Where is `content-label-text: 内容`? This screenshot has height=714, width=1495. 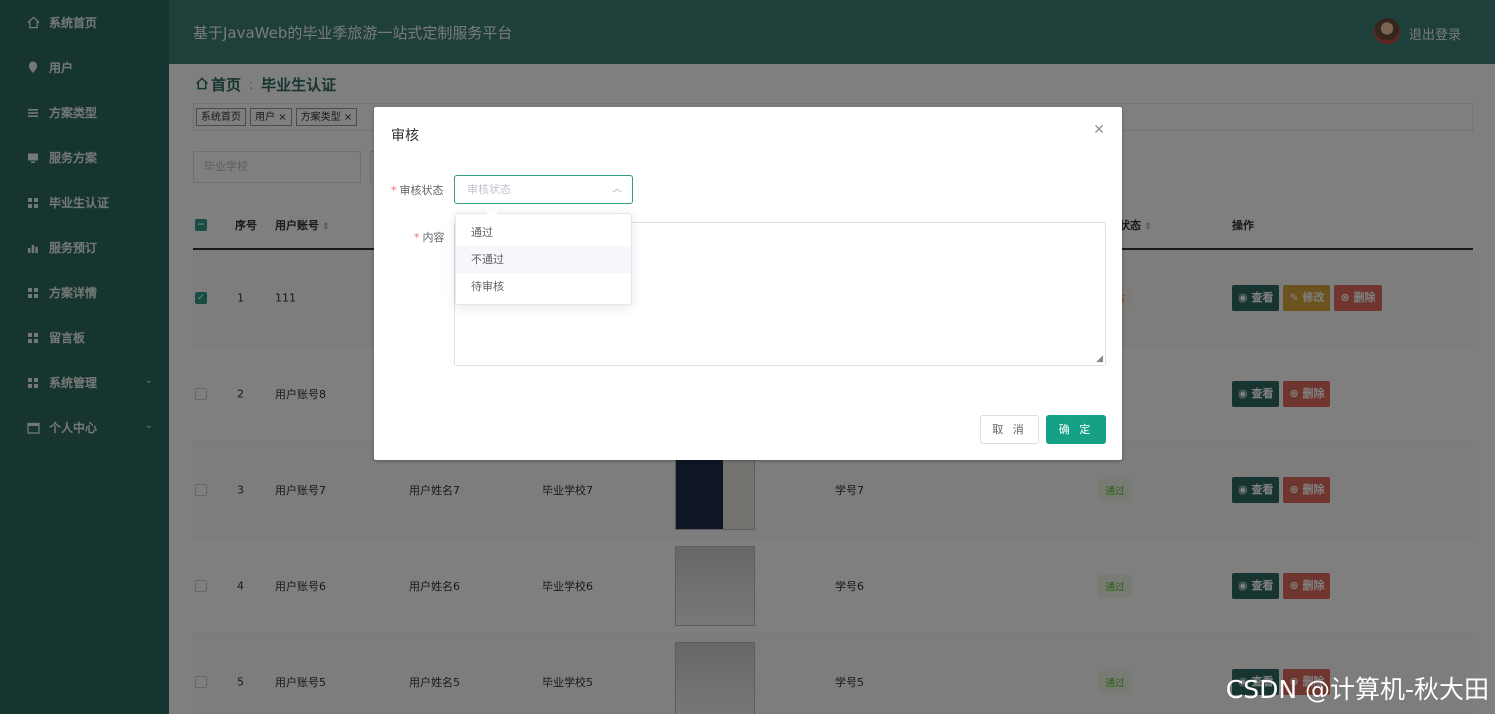 content-label-text: 内容 is located at coordinates (433, 237).